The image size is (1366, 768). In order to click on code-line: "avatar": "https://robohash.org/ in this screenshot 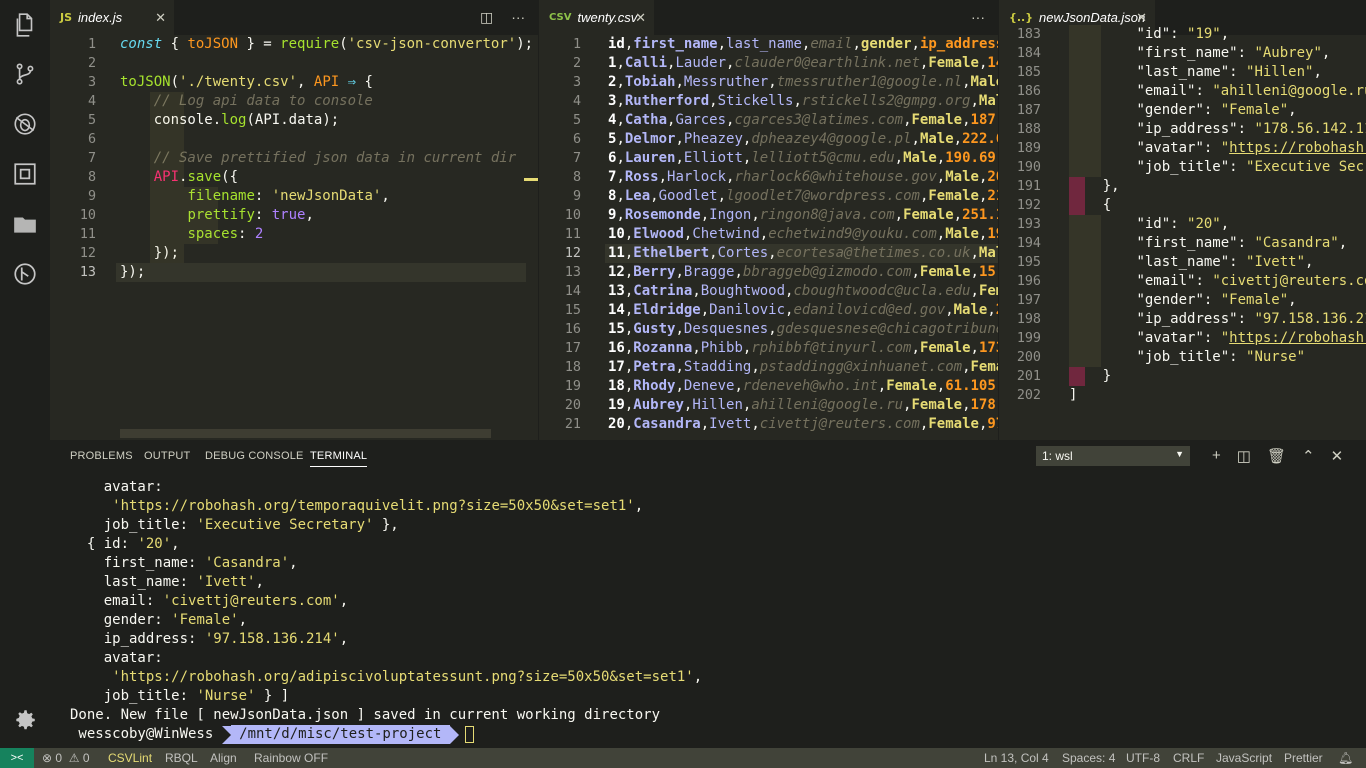, I will do `click(1217, 148)`.